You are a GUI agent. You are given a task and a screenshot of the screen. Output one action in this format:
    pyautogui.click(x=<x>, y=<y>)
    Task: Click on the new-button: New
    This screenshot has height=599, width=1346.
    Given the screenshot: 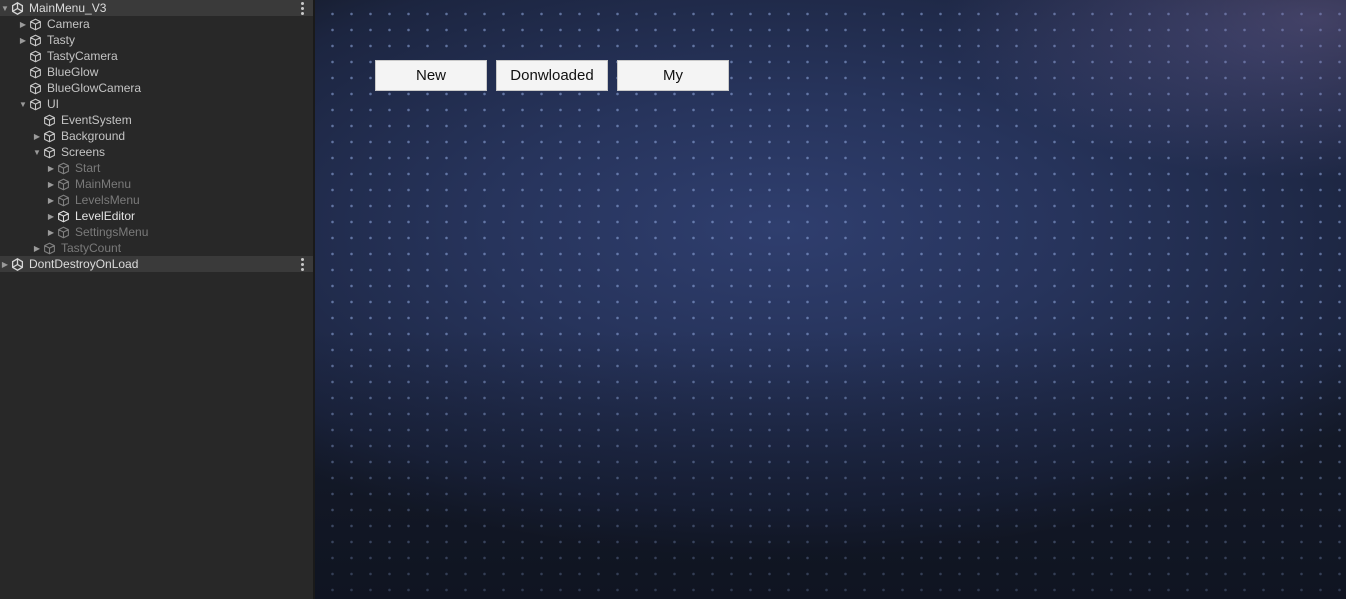 What is the action you would take?
    pyautogui.click(x=431, y=75)
    